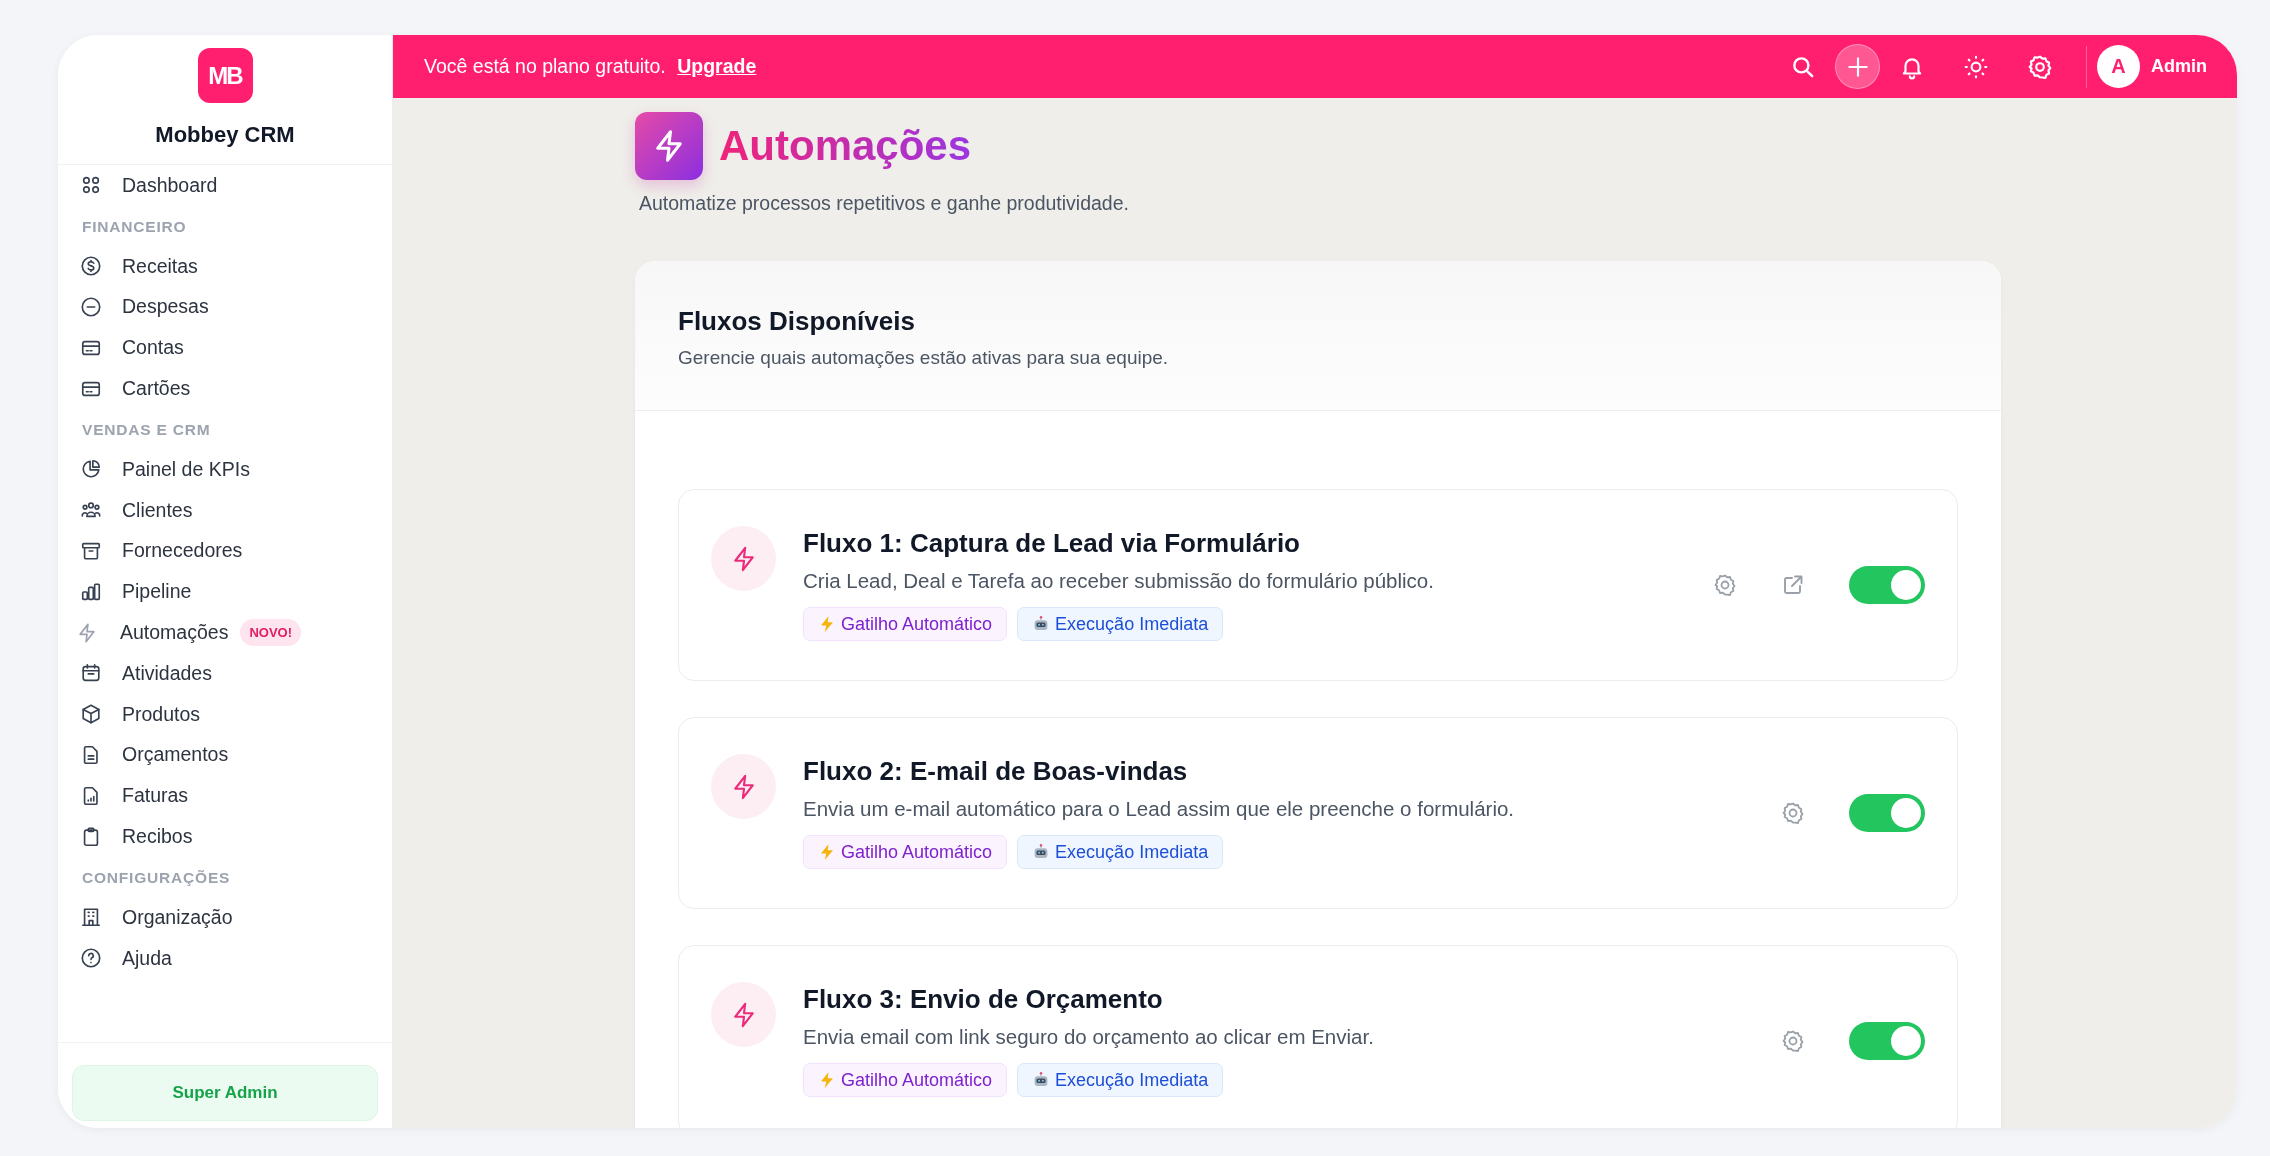  What do you see at coordinates (225, 551) in the screenshot?
I see `nav-item: Fornecedores` at bounding box center [225, 551].